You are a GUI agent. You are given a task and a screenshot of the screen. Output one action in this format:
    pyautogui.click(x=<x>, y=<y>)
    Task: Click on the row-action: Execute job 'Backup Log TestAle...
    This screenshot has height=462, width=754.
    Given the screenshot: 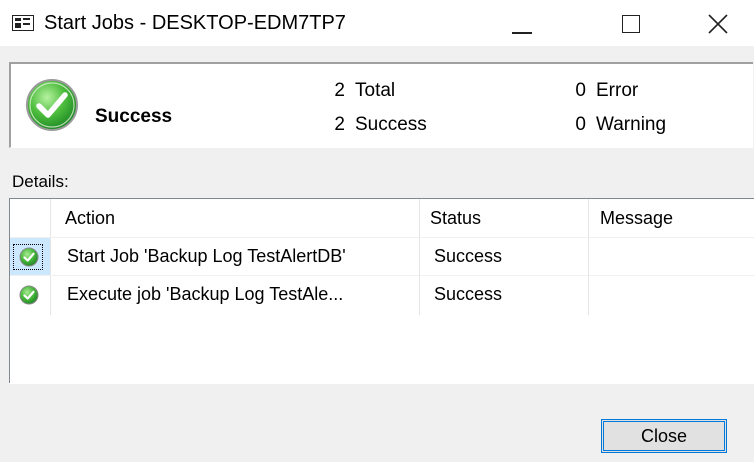 What is the action you would take?
    pyautogui.click(x=205, y=294)
    